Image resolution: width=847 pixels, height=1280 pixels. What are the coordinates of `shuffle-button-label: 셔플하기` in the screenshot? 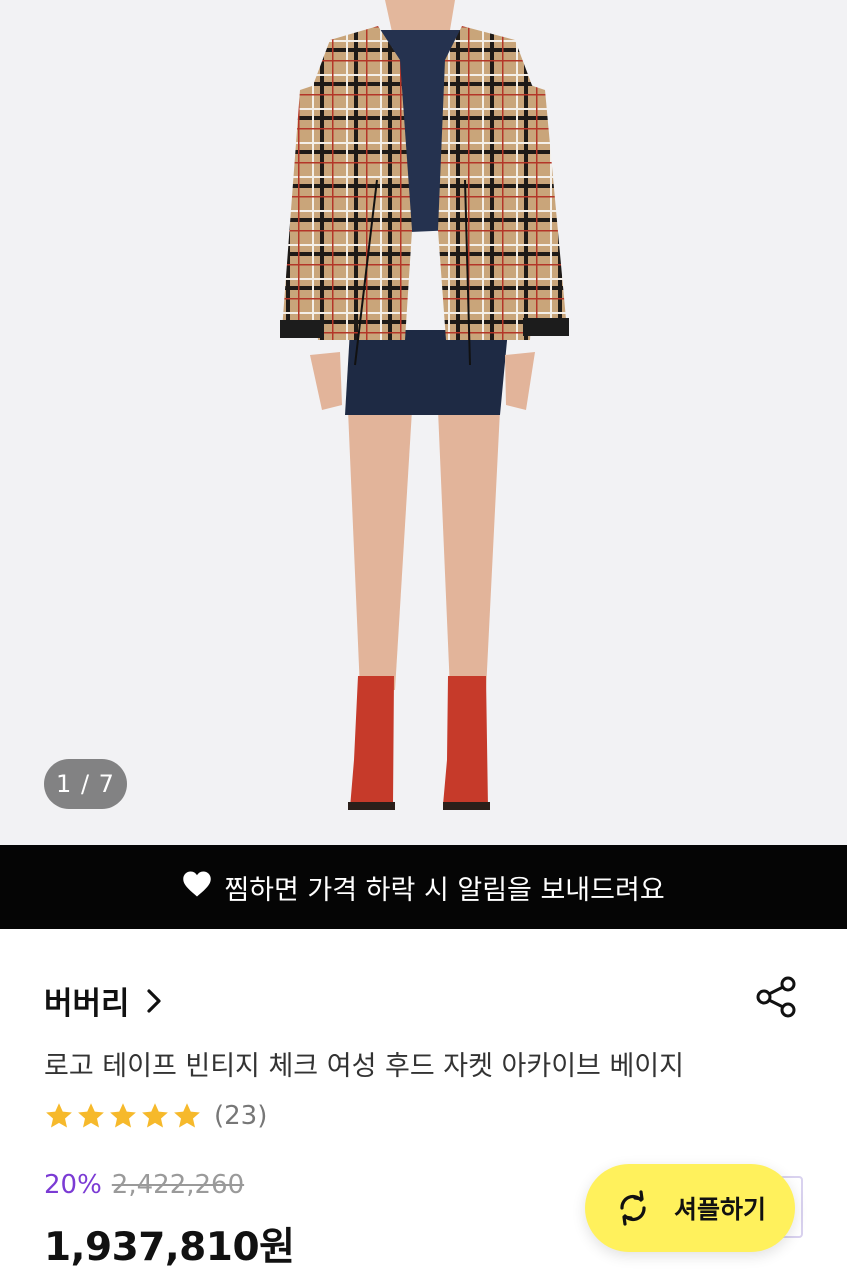 It's located at (719, 1209).